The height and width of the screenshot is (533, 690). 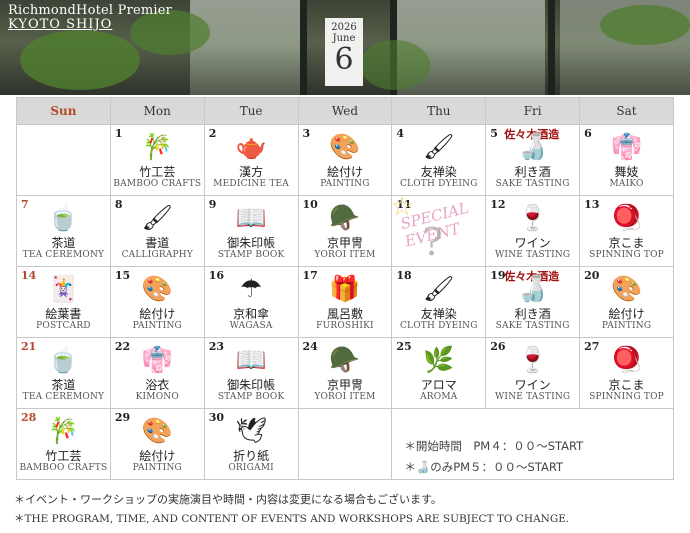 What do you see at coordinates (157, 172) in the screenshot?
I see `event-name-jp: 竹工芸` at bounding box center [157, 172].